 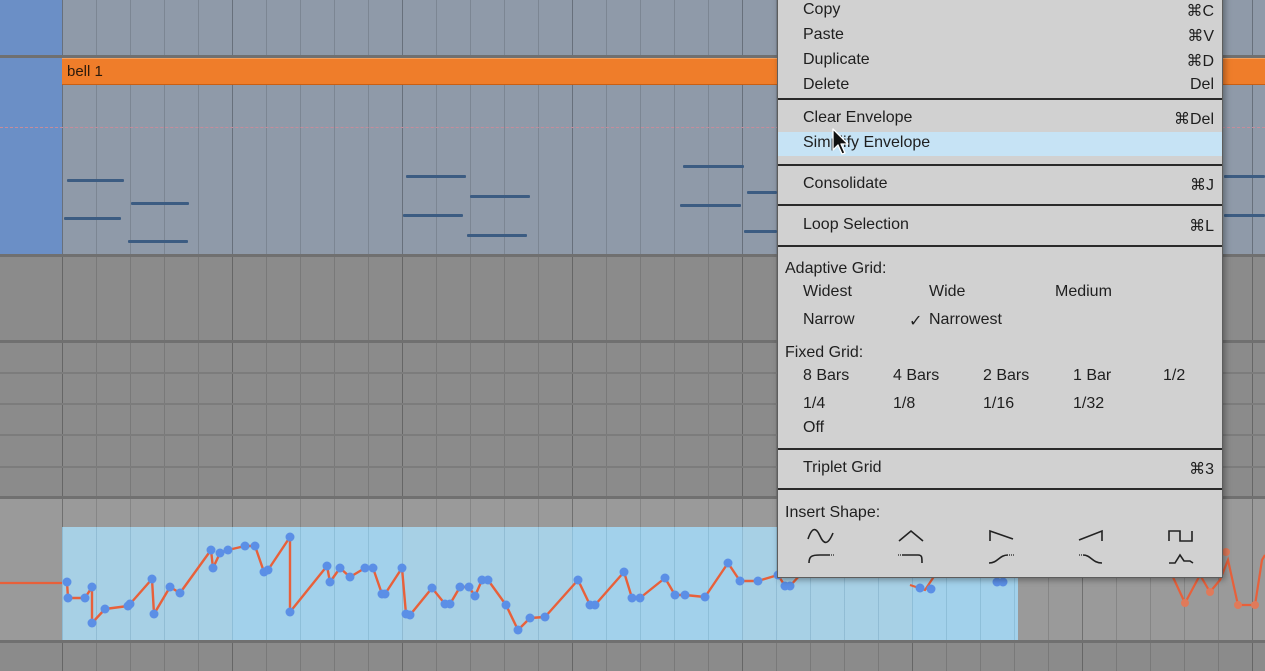 What do you see at coordinates (632, 657) in the screenshot?
I see `track-lane-bottom` at bounding box center [632, 657].